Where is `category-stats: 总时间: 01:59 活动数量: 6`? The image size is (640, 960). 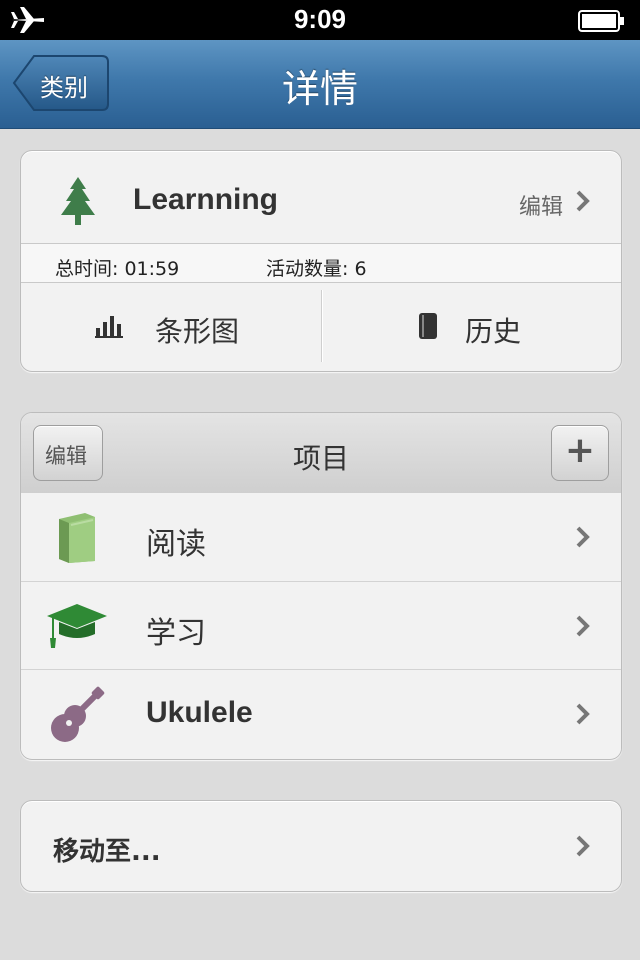
category-stats: 总时间: 01:59 活动数量: 6 is located at coordinates (321, 263).